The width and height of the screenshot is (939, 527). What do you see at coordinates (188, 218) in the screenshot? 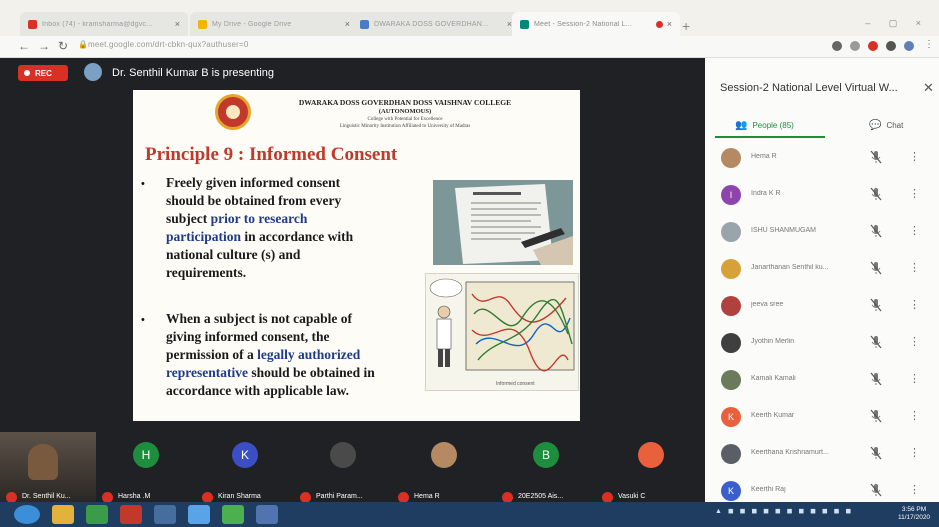
I see `text-span: subject` at bounding box center [188, 218].